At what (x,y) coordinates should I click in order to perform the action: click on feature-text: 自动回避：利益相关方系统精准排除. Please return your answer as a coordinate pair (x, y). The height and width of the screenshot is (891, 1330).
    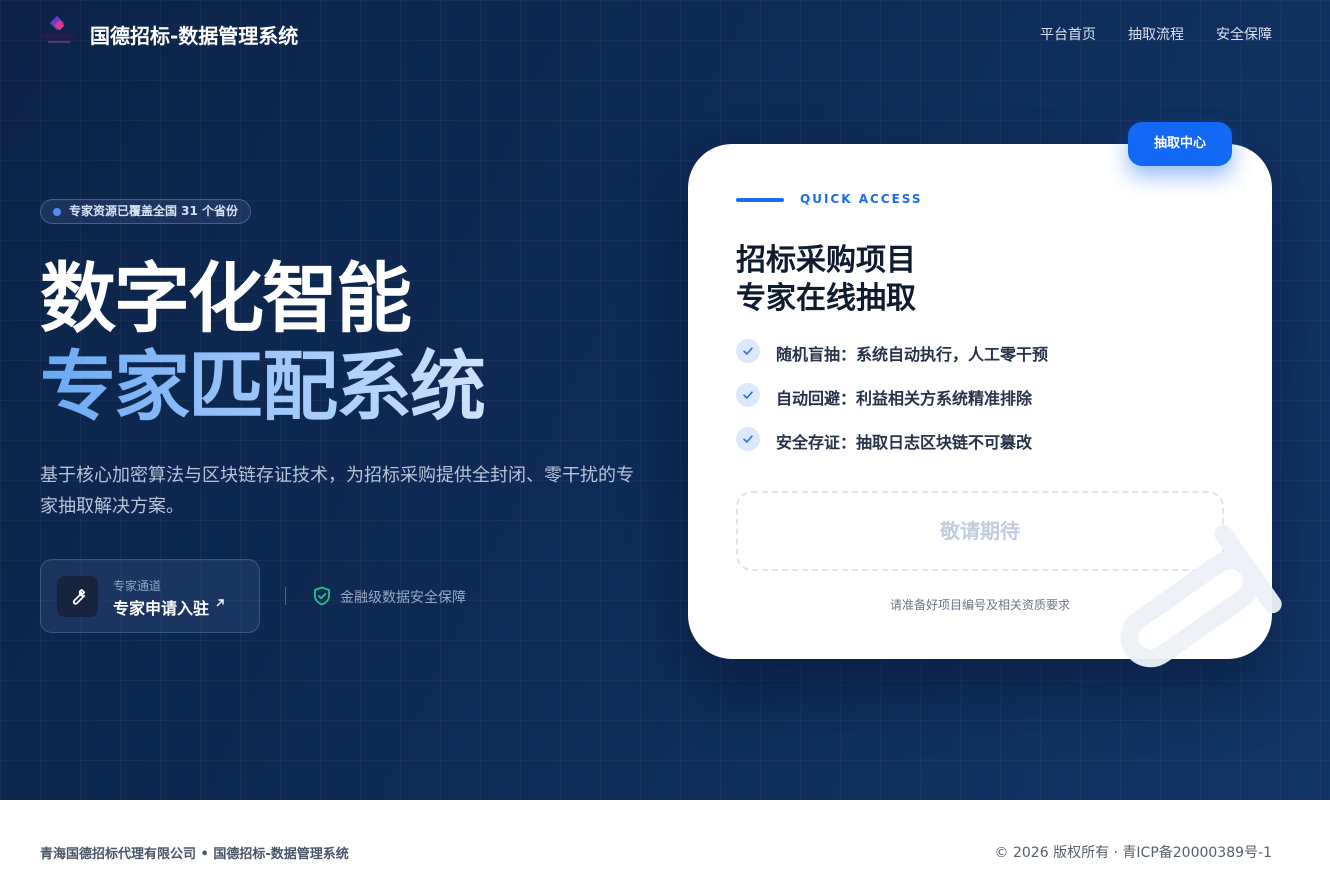
    Looking at the image, I should click on (904, 398).